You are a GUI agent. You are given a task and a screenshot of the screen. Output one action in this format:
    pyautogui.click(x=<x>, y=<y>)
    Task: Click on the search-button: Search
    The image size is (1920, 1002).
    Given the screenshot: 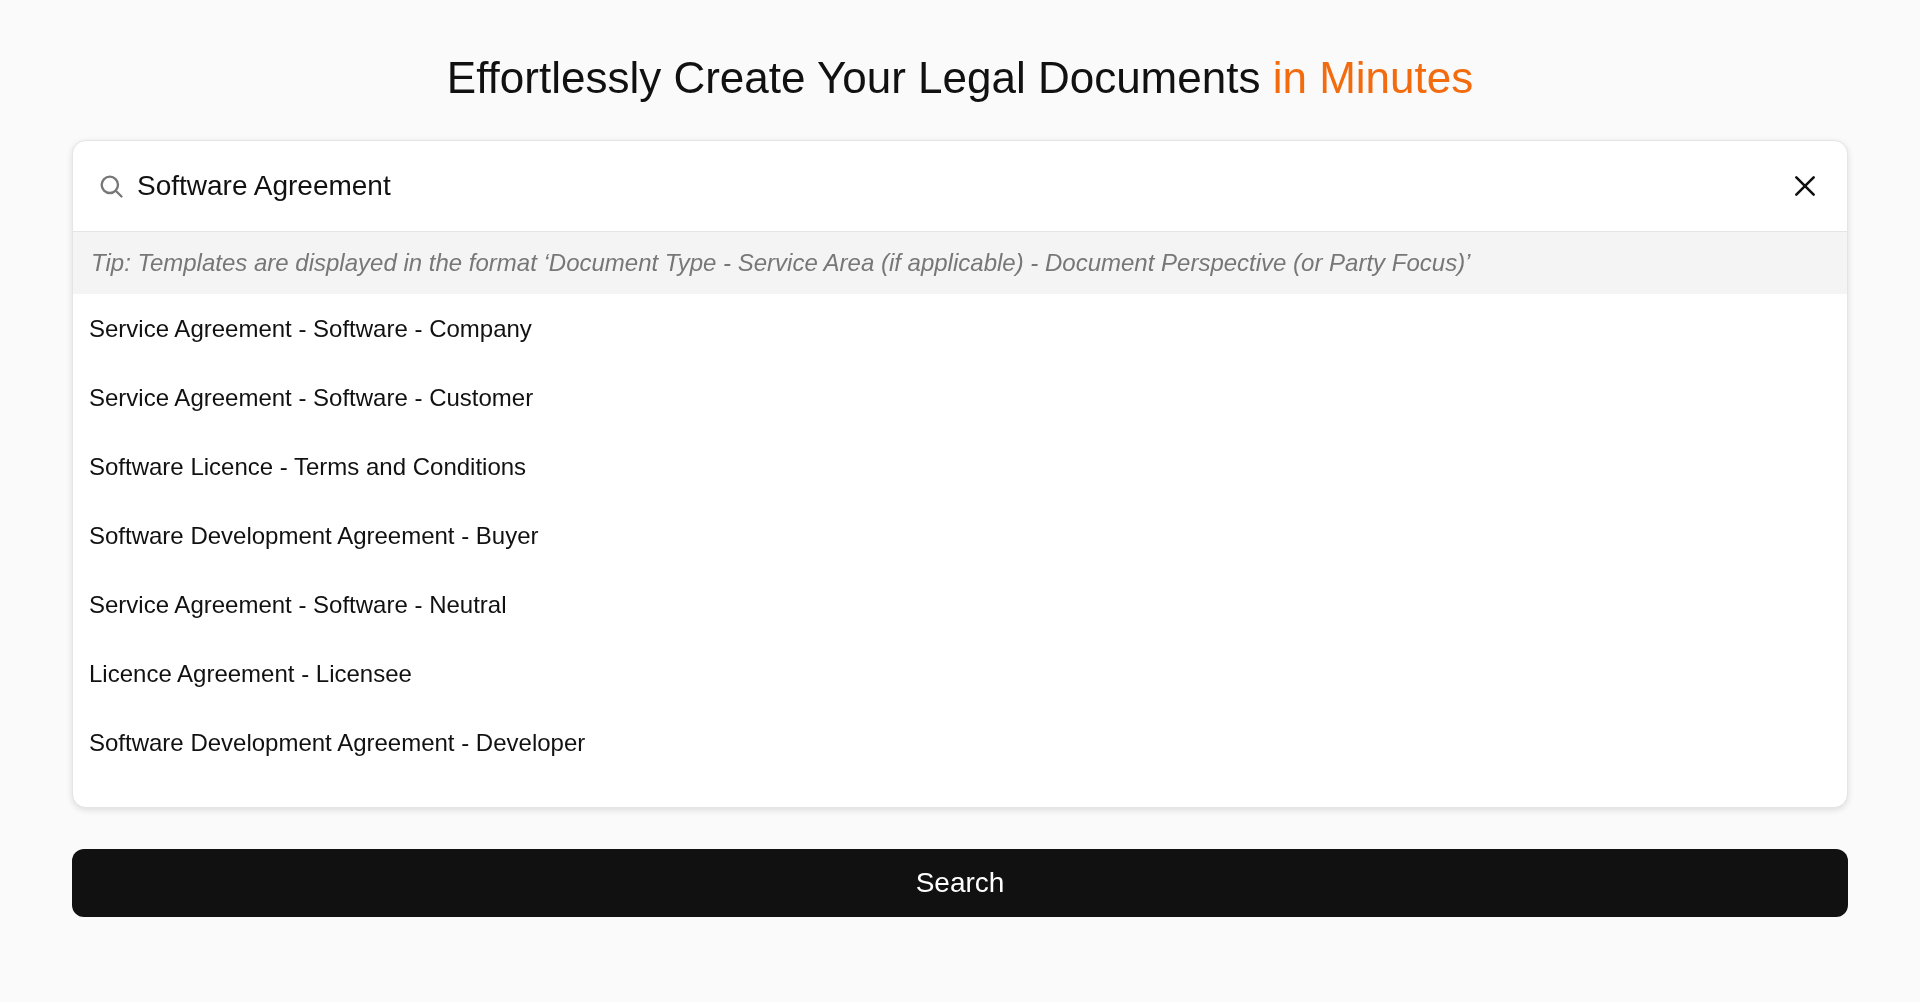 What is the action you would take?
    pyautogui.click(x=960, y=883)
    